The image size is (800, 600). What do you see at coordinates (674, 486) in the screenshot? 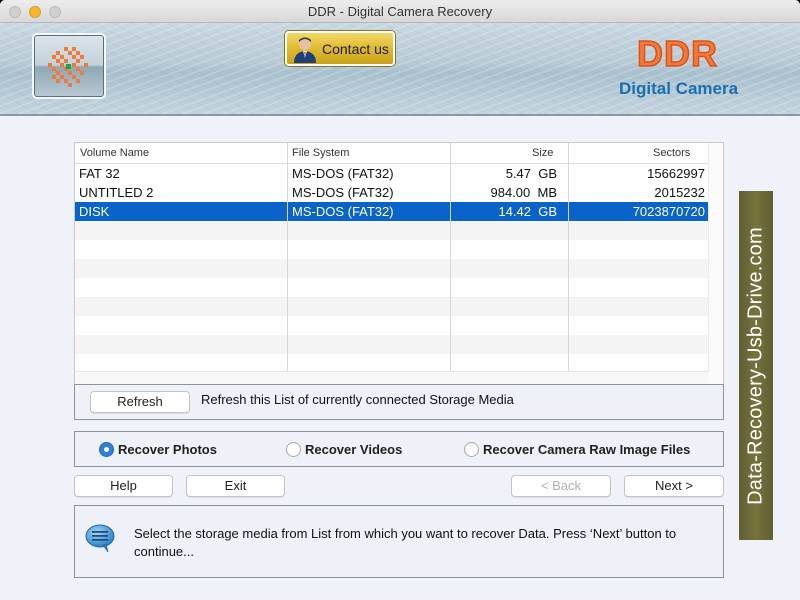
I see `next-button: Next >` at bounding box center [674, 486].